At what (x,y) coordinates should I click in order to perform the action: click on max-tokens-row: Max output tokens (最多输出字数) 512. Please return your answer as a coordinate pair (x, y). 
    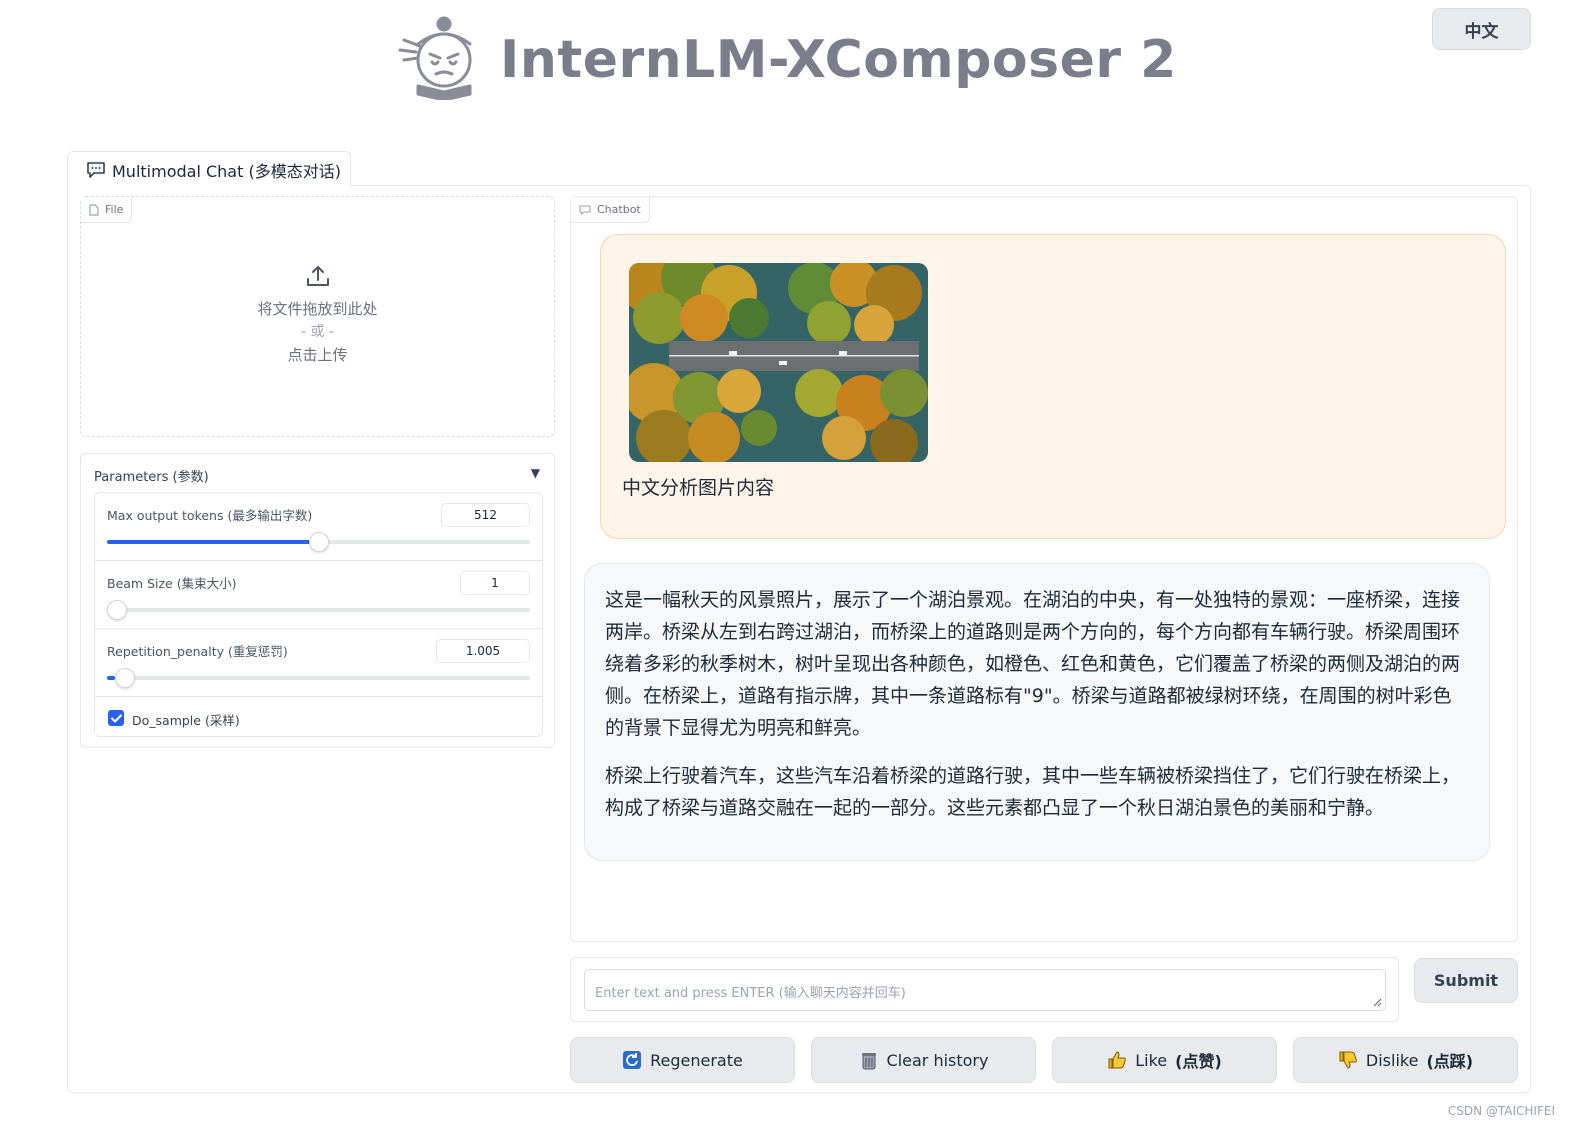
    Looking at the image, I should click on (318, 527).